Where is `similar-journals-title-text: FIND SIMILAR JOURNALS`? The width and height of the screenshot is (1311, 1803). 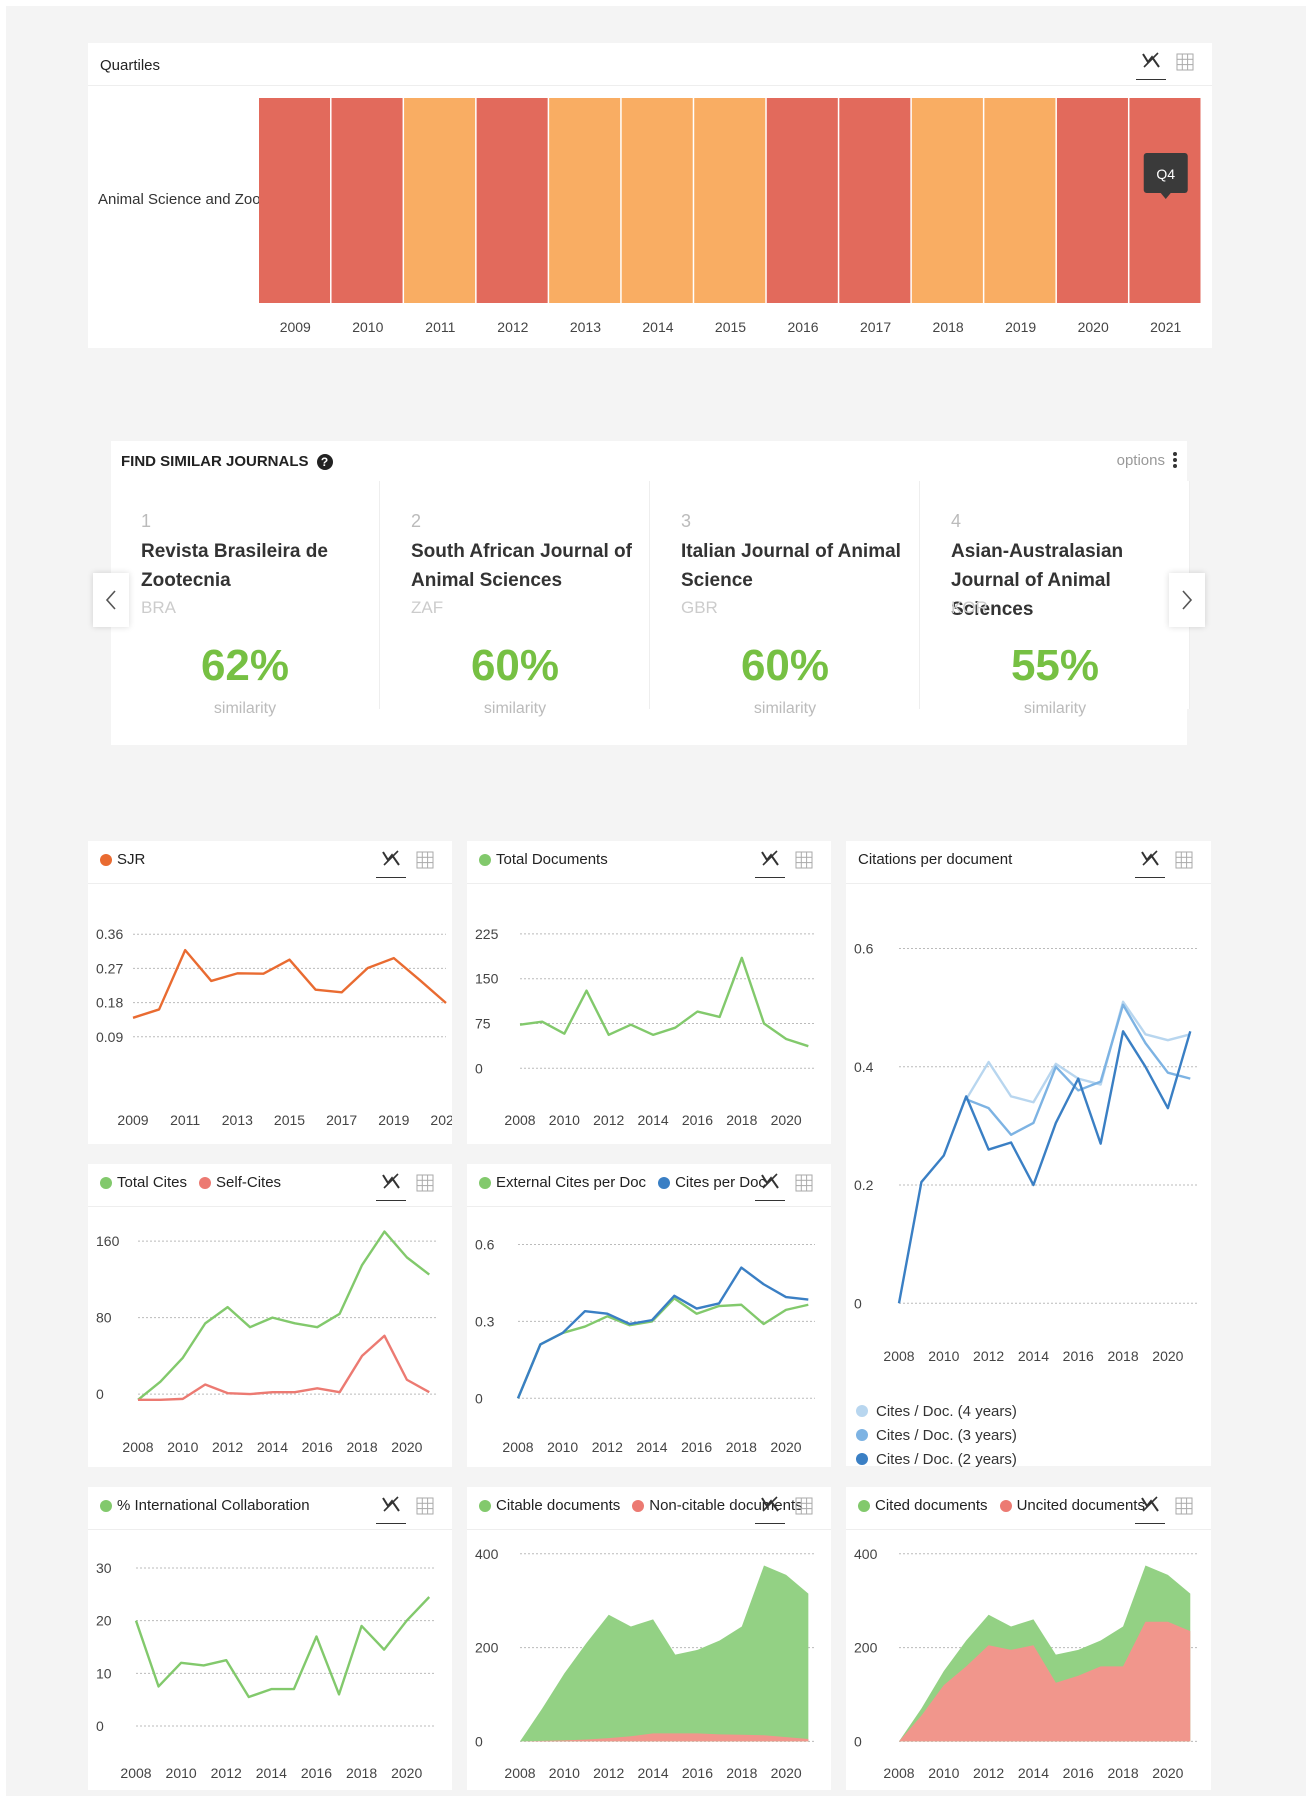
similar-journals-title-text: FIND SIMILAR JOURNALS is located at coordinates (215, 461).